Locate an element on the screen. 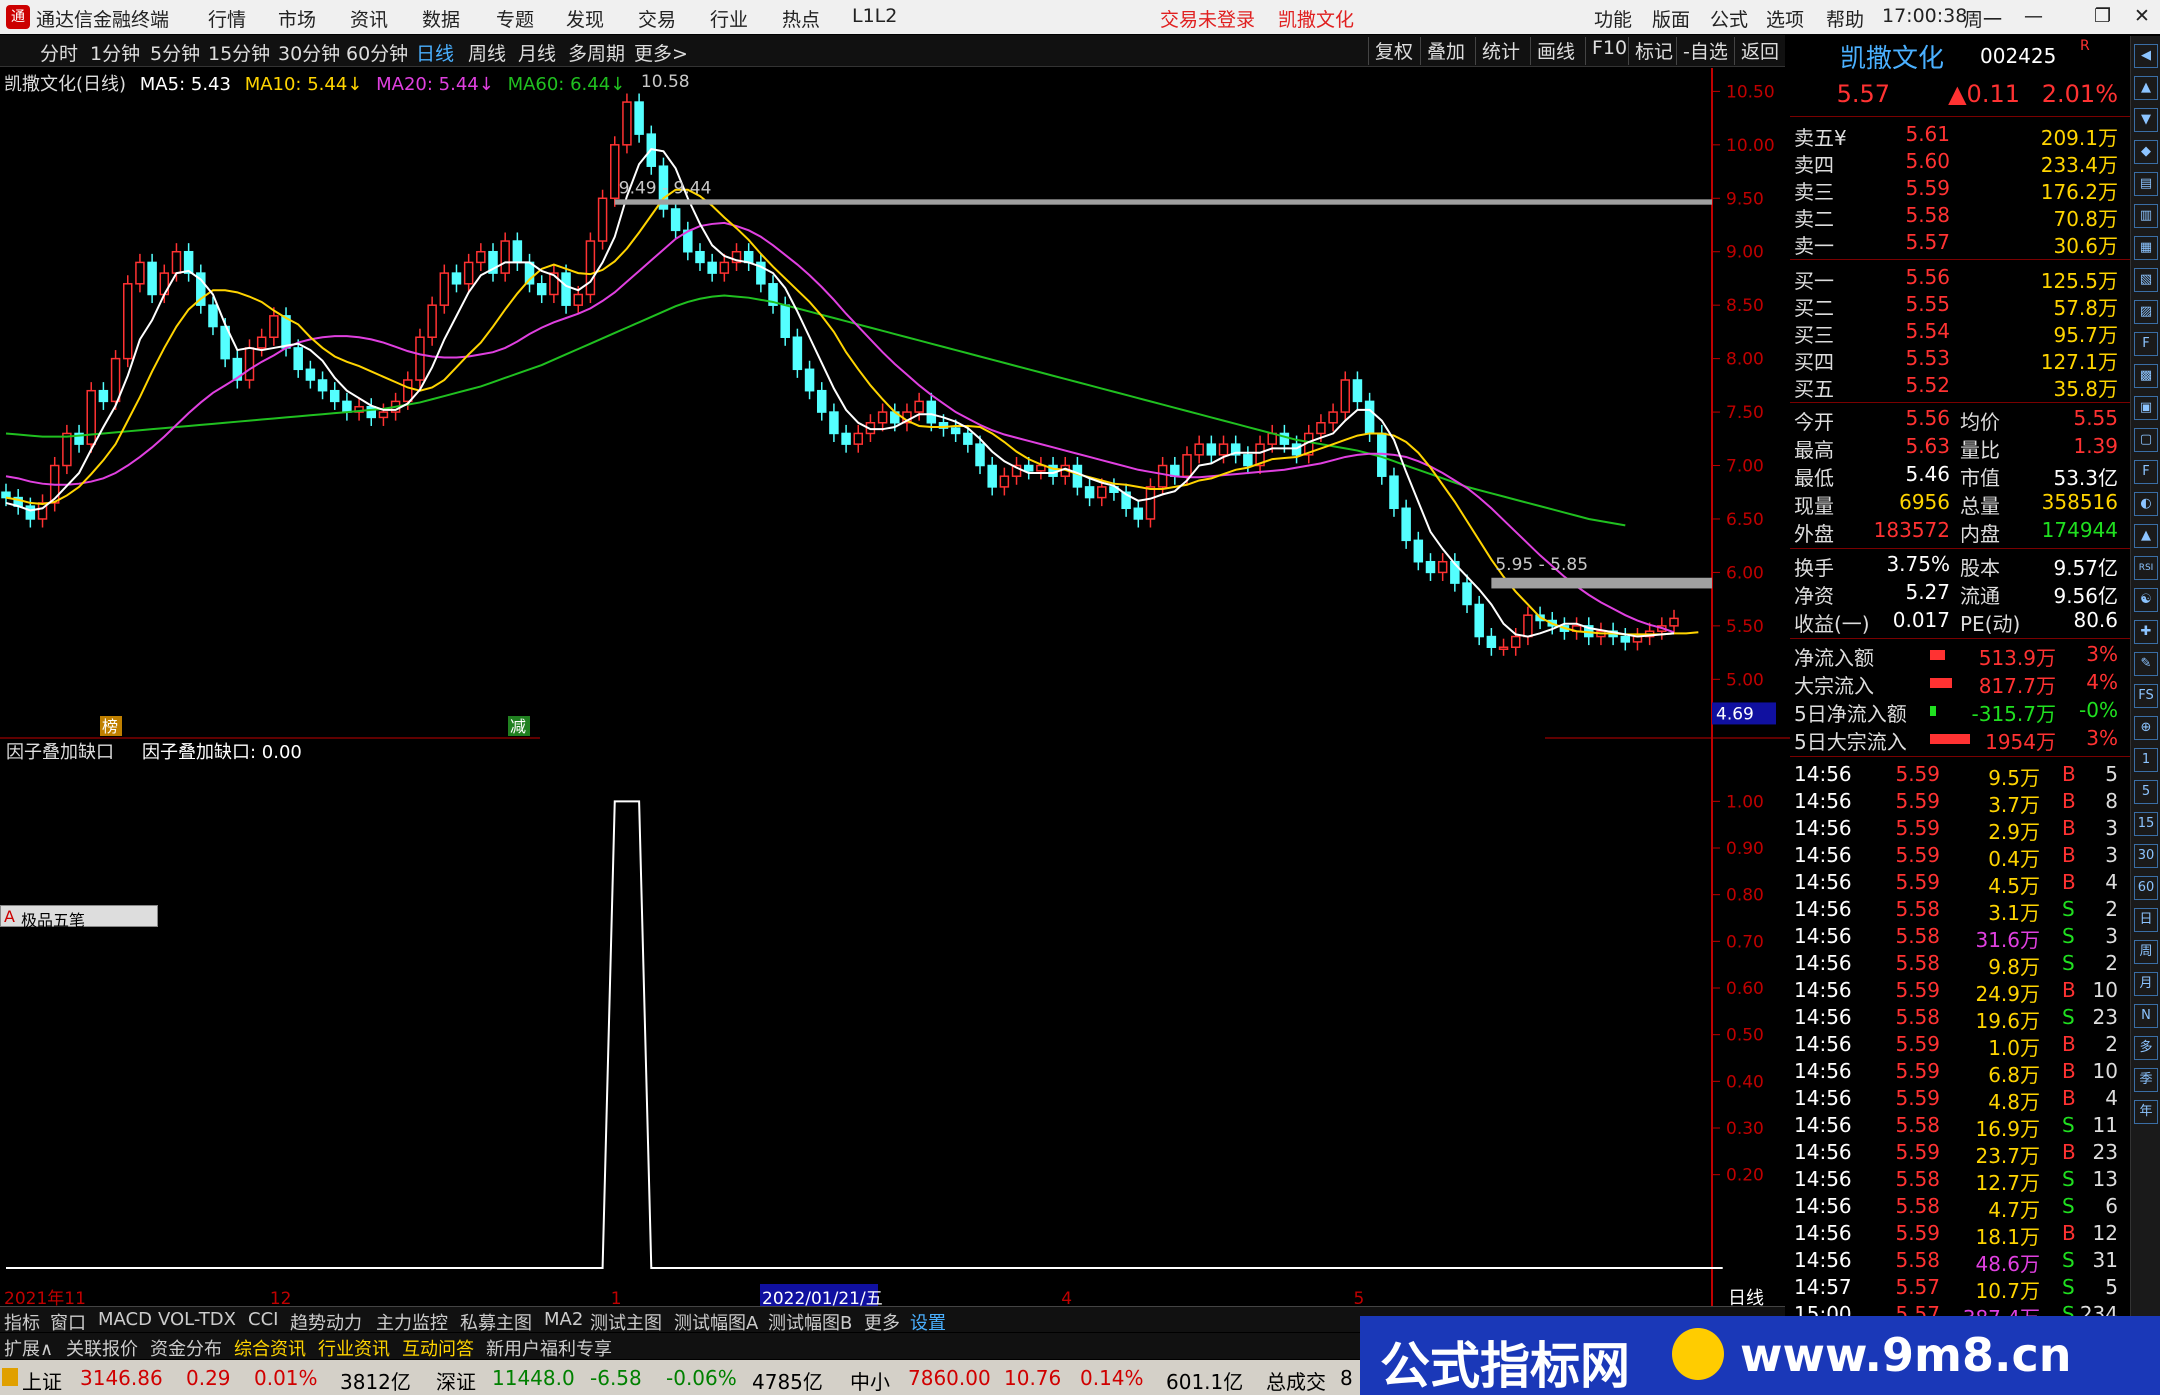  minimize-button: — is located at coordinates (2033, 16).